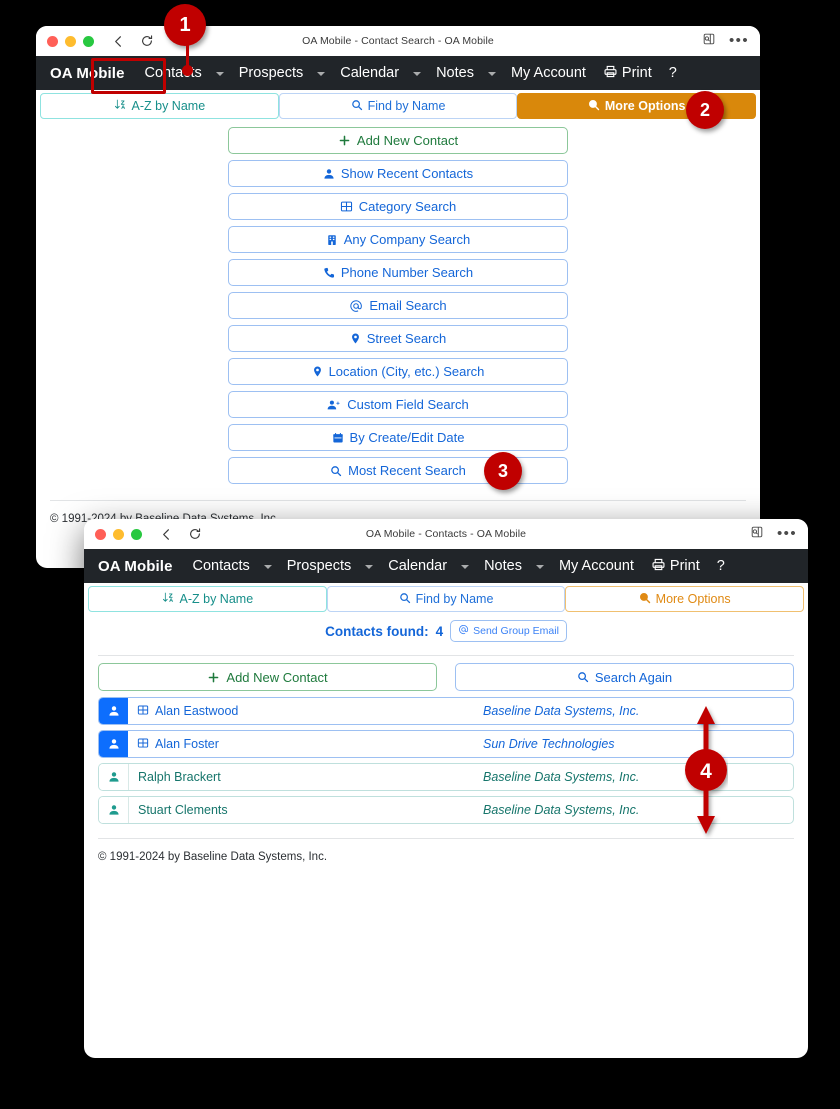 This screenshot has width=840, height=1109. Describe the element at coordinates (406, 371) in the screenshot. I see `button-label: Location (City, etc.) Search` at that location.